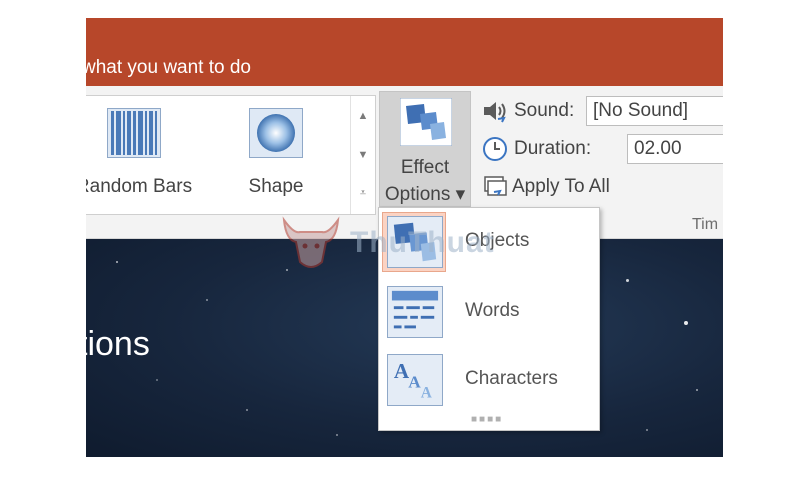  Describe the element at coordinates (276, 186) in the screenshot. I see `gallery-item-label: Shape` at that location.